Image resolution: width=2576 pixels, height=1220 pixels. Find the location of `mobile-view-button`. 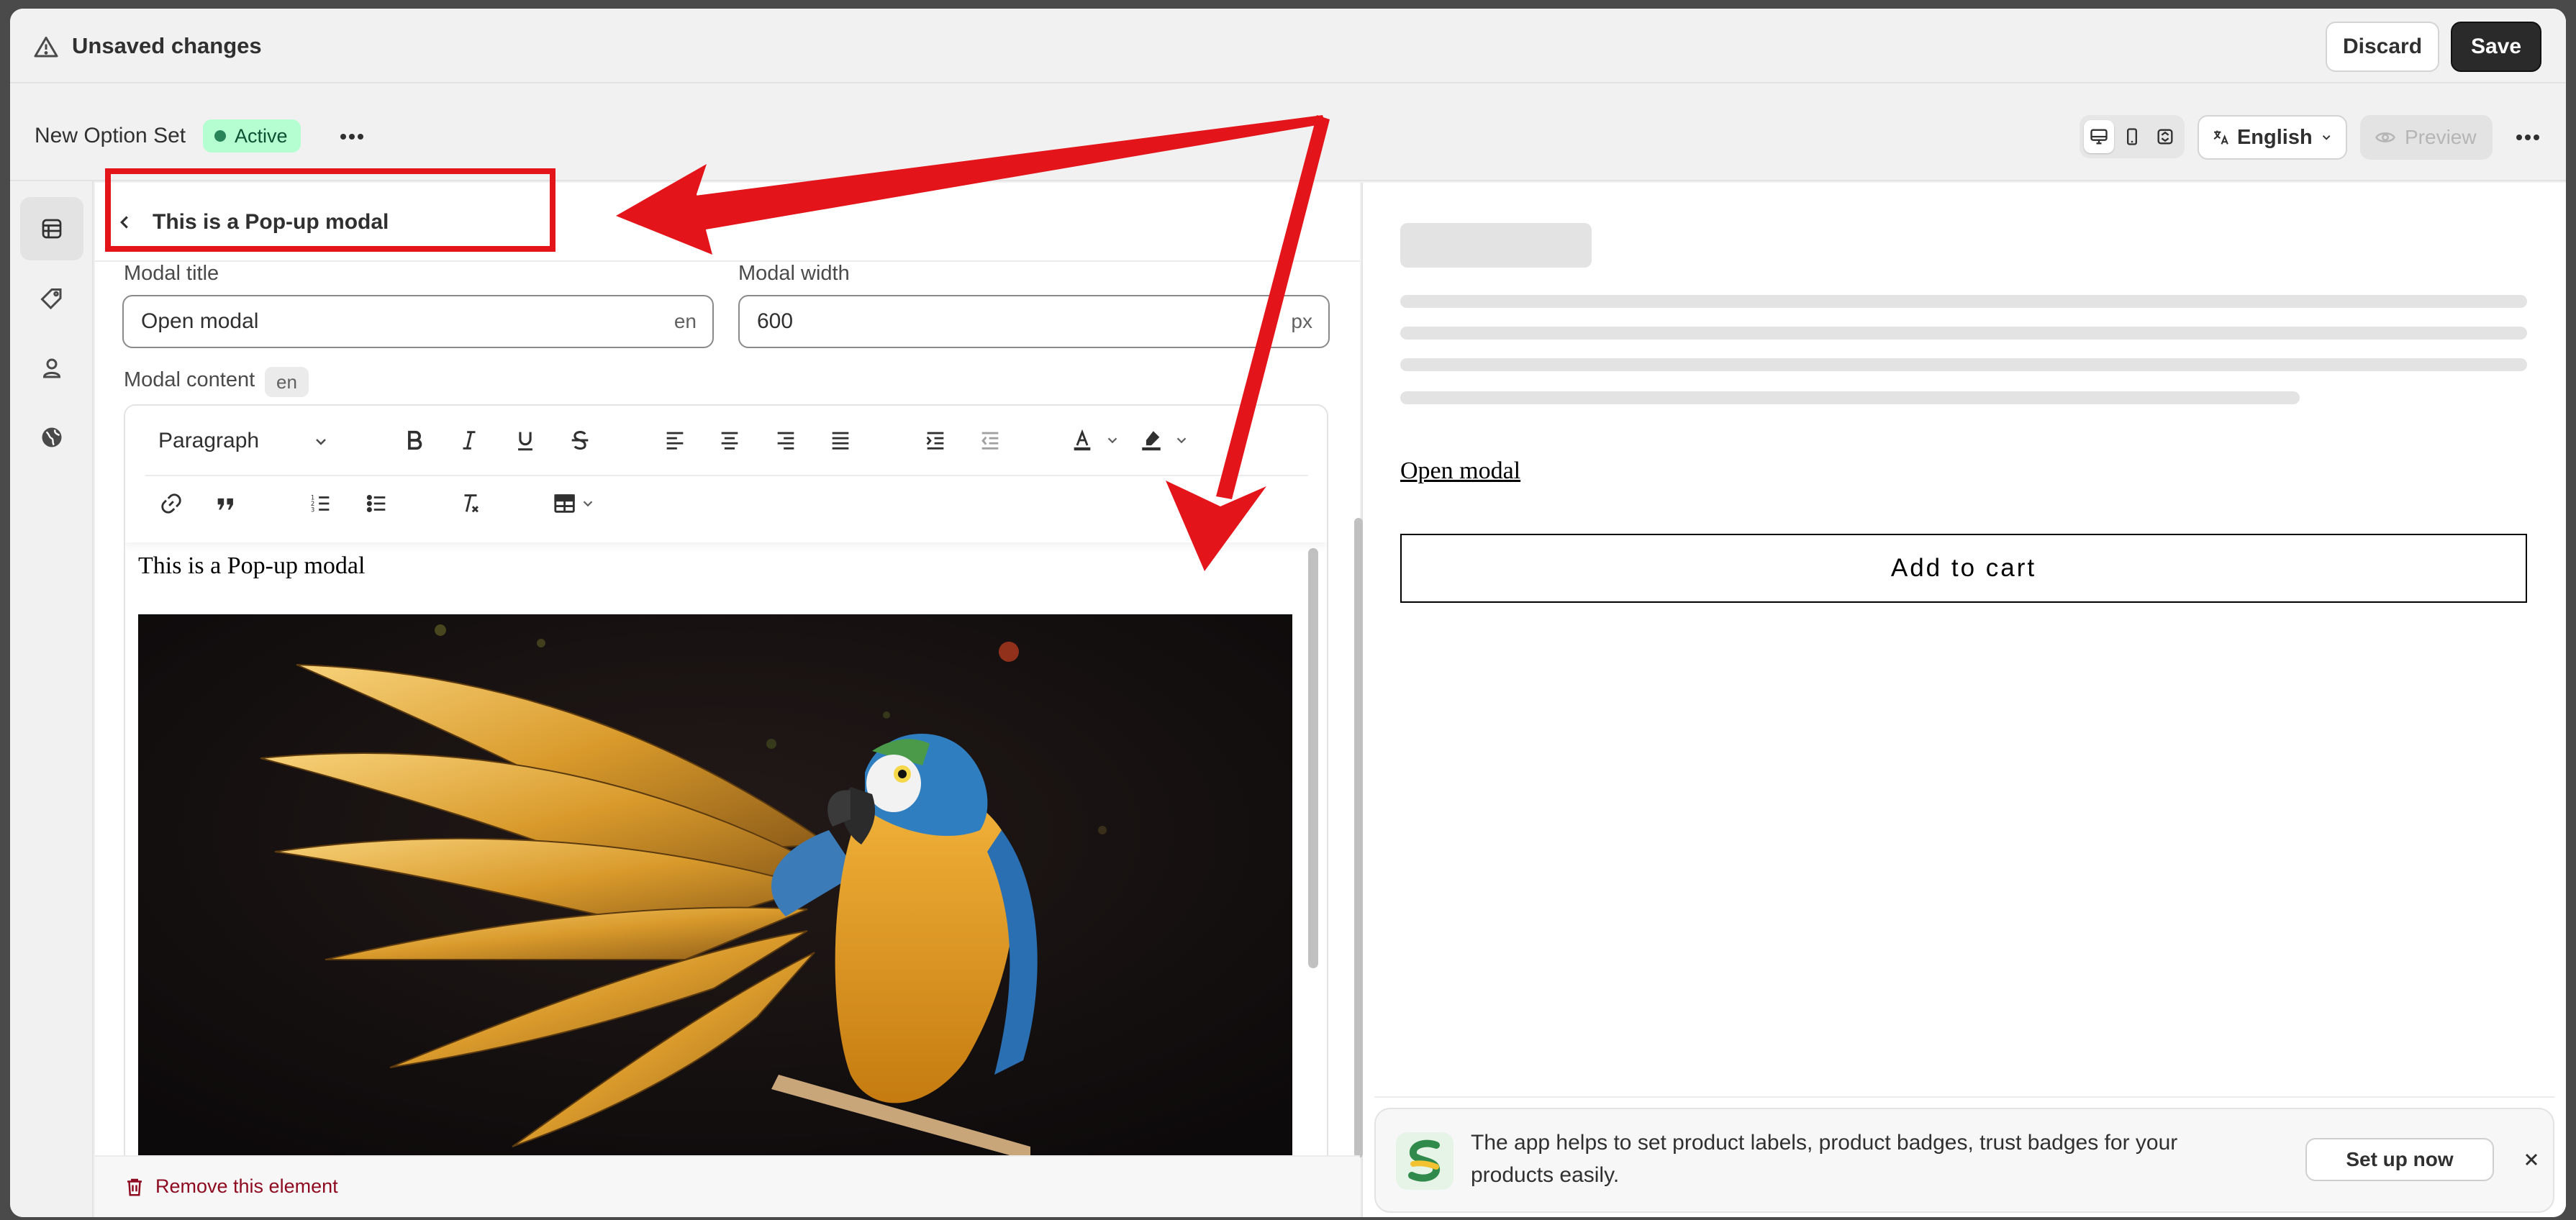

mobile-view-button is located at coordinates (2132, 136).